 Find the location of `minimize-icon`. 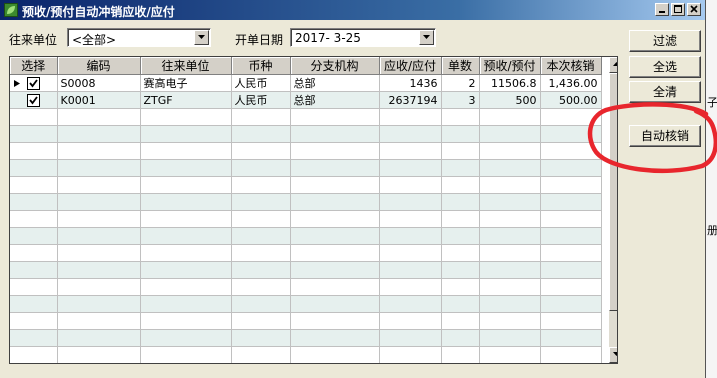

minimize-icon is located at coordinates (662, 12).